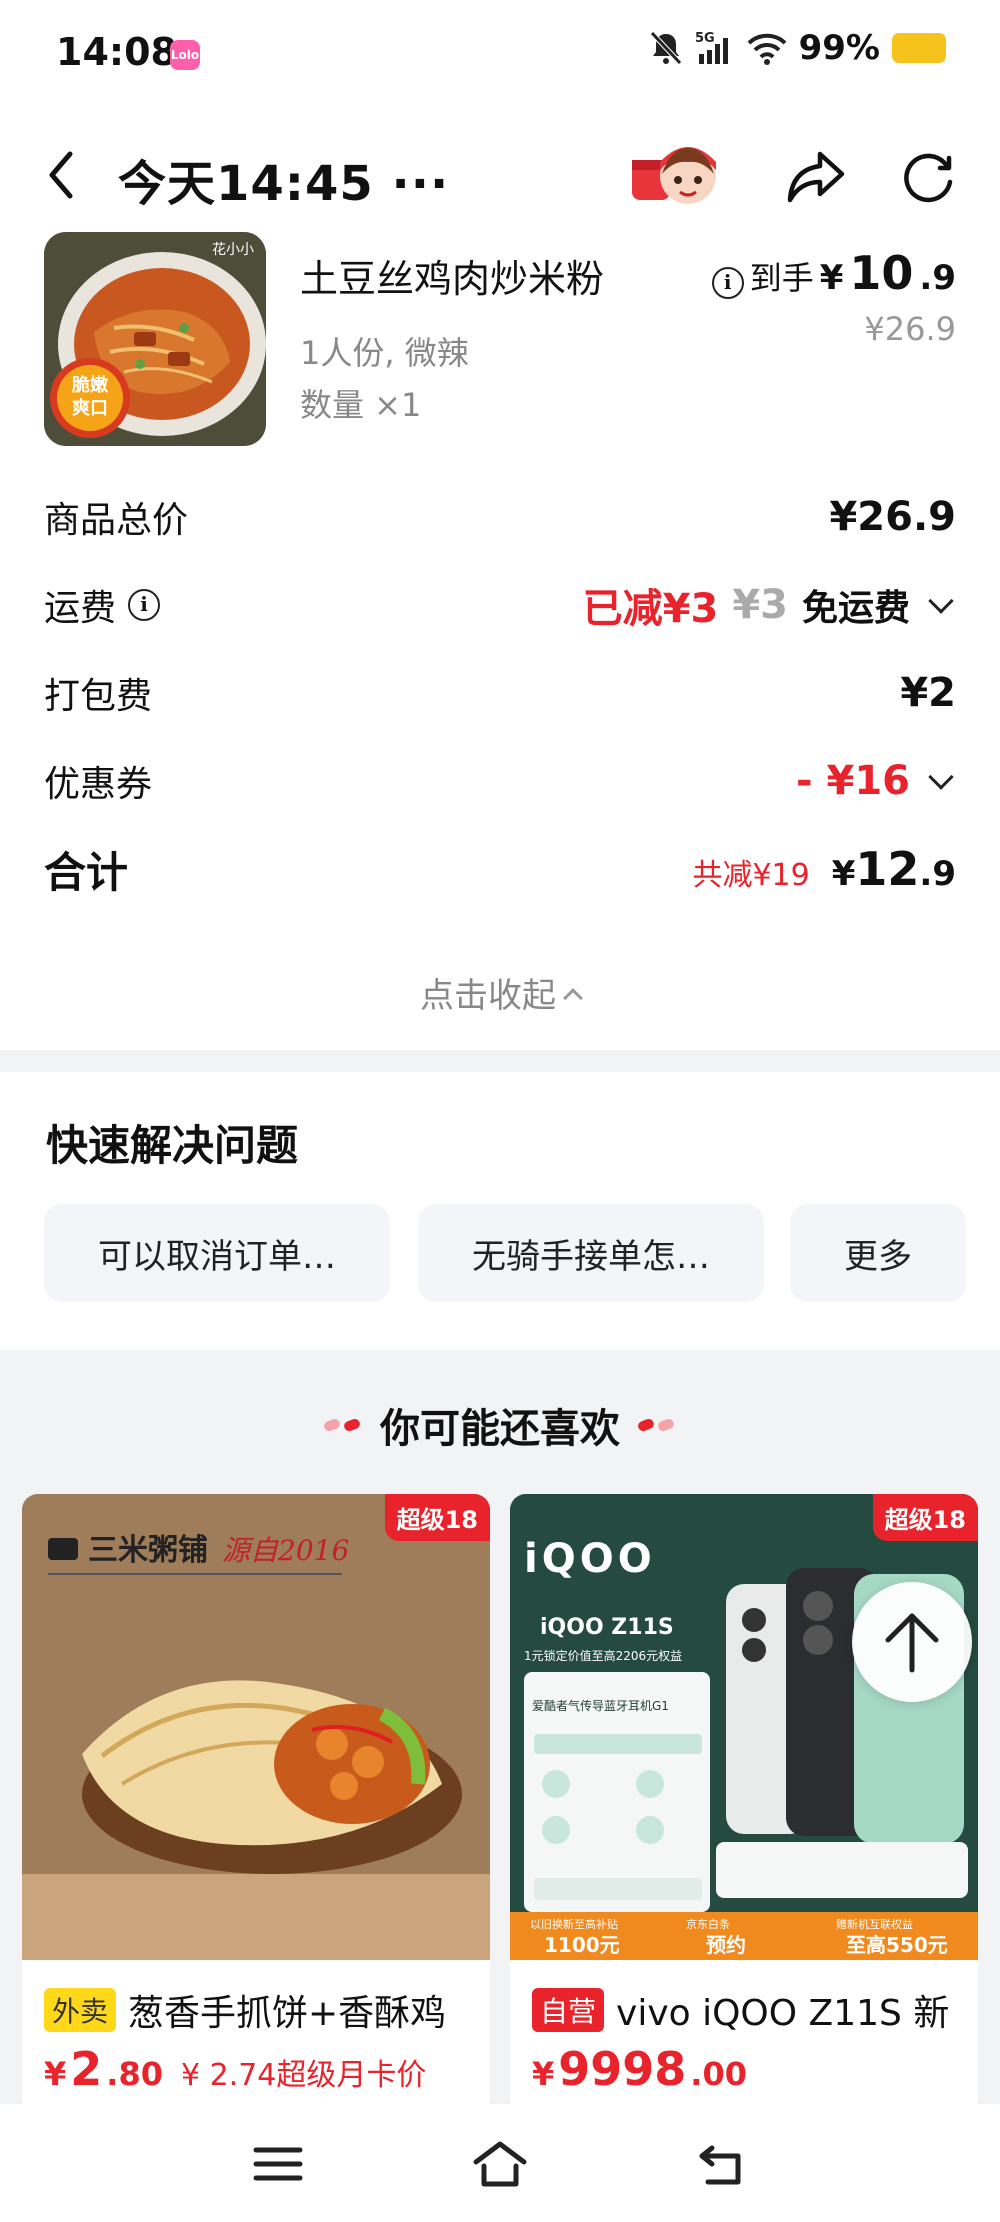 The image size is (1000, 2222). What do you see at coordinates (500, 869) in the screenshot?
I see `total-row: 合计 共减¥19 ¥12.9` at bounding box center [500, 869].